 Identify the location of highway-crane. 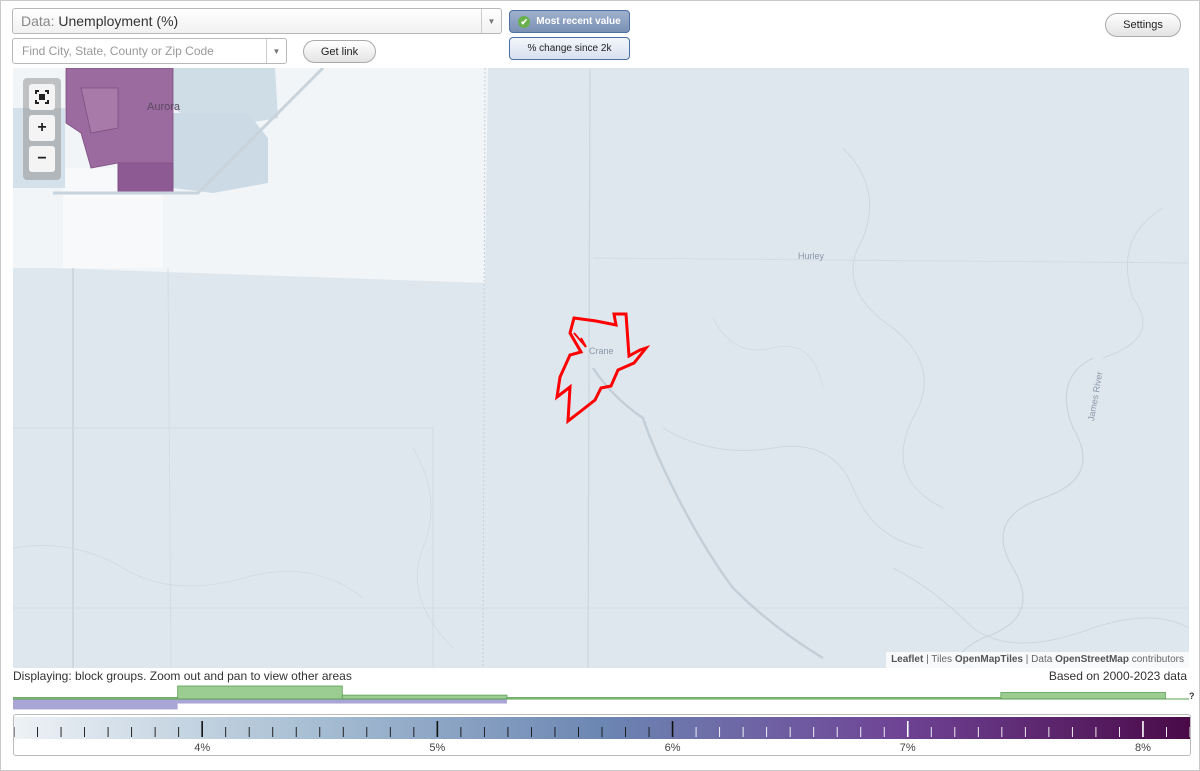
(708, 513).